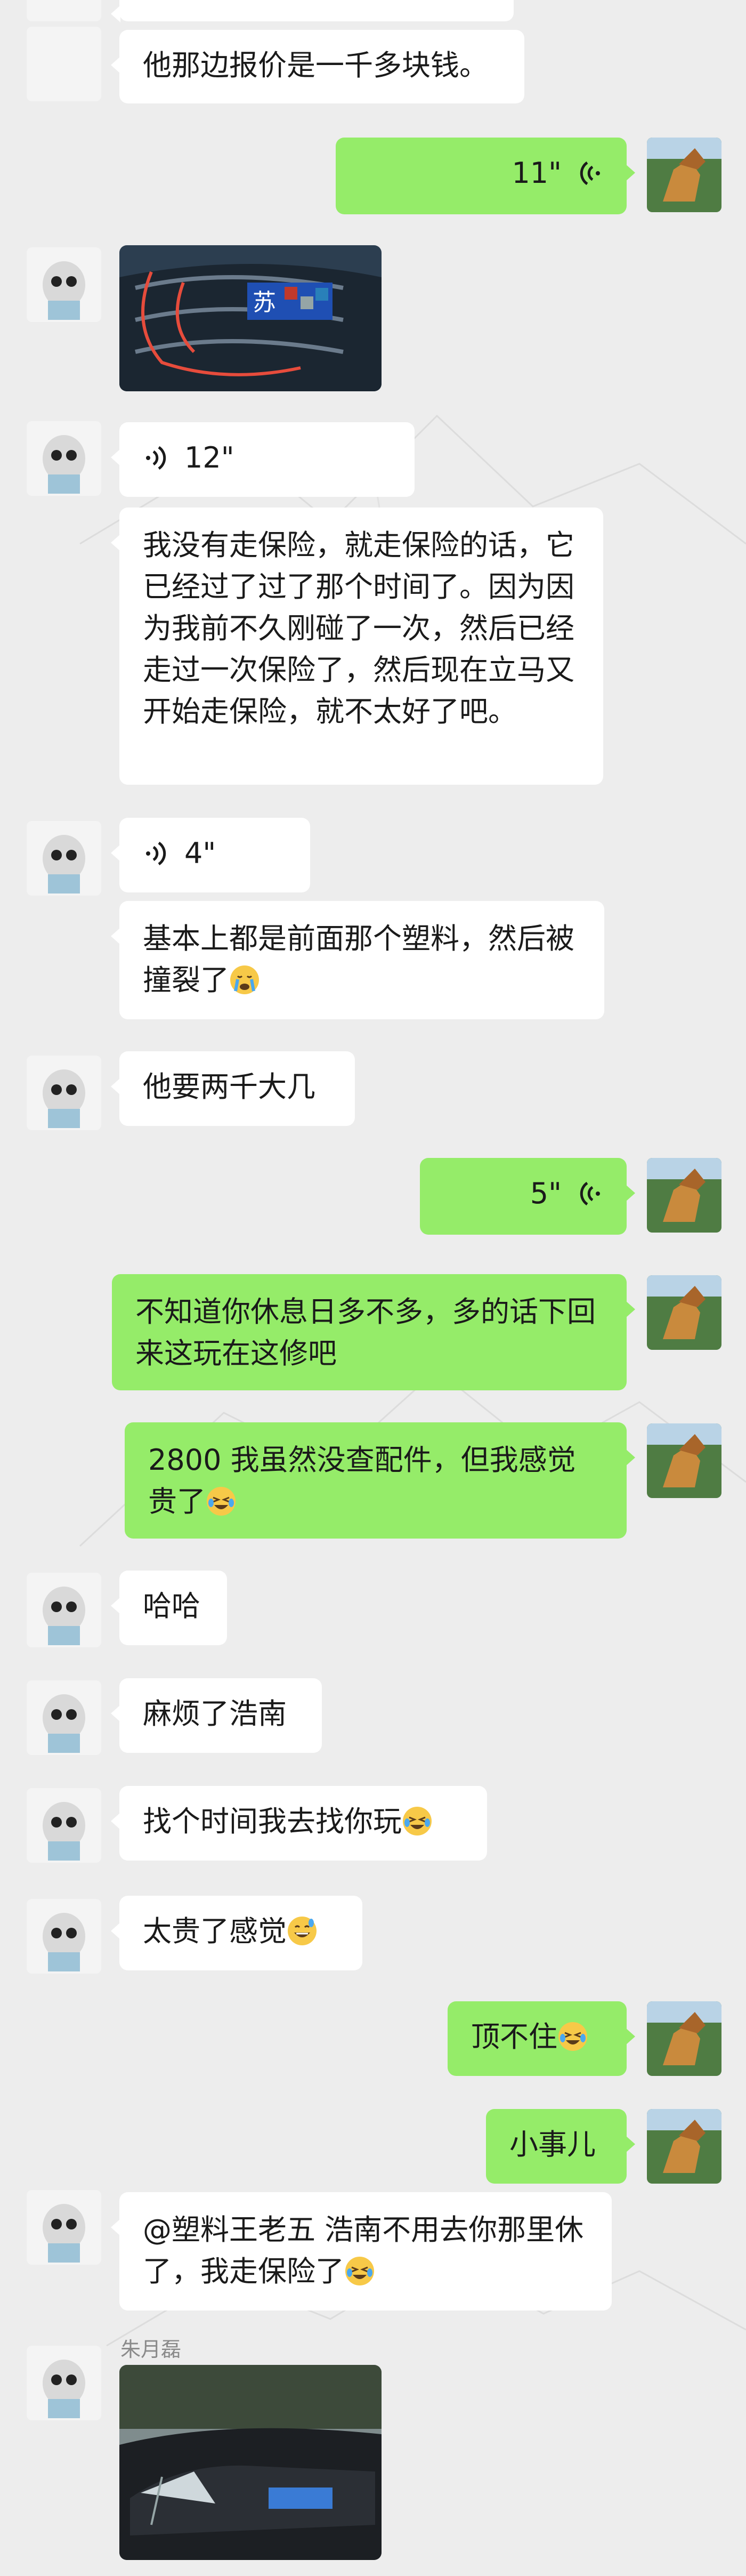  I want to click on message-text: 顶不住, so click(514, 2037).